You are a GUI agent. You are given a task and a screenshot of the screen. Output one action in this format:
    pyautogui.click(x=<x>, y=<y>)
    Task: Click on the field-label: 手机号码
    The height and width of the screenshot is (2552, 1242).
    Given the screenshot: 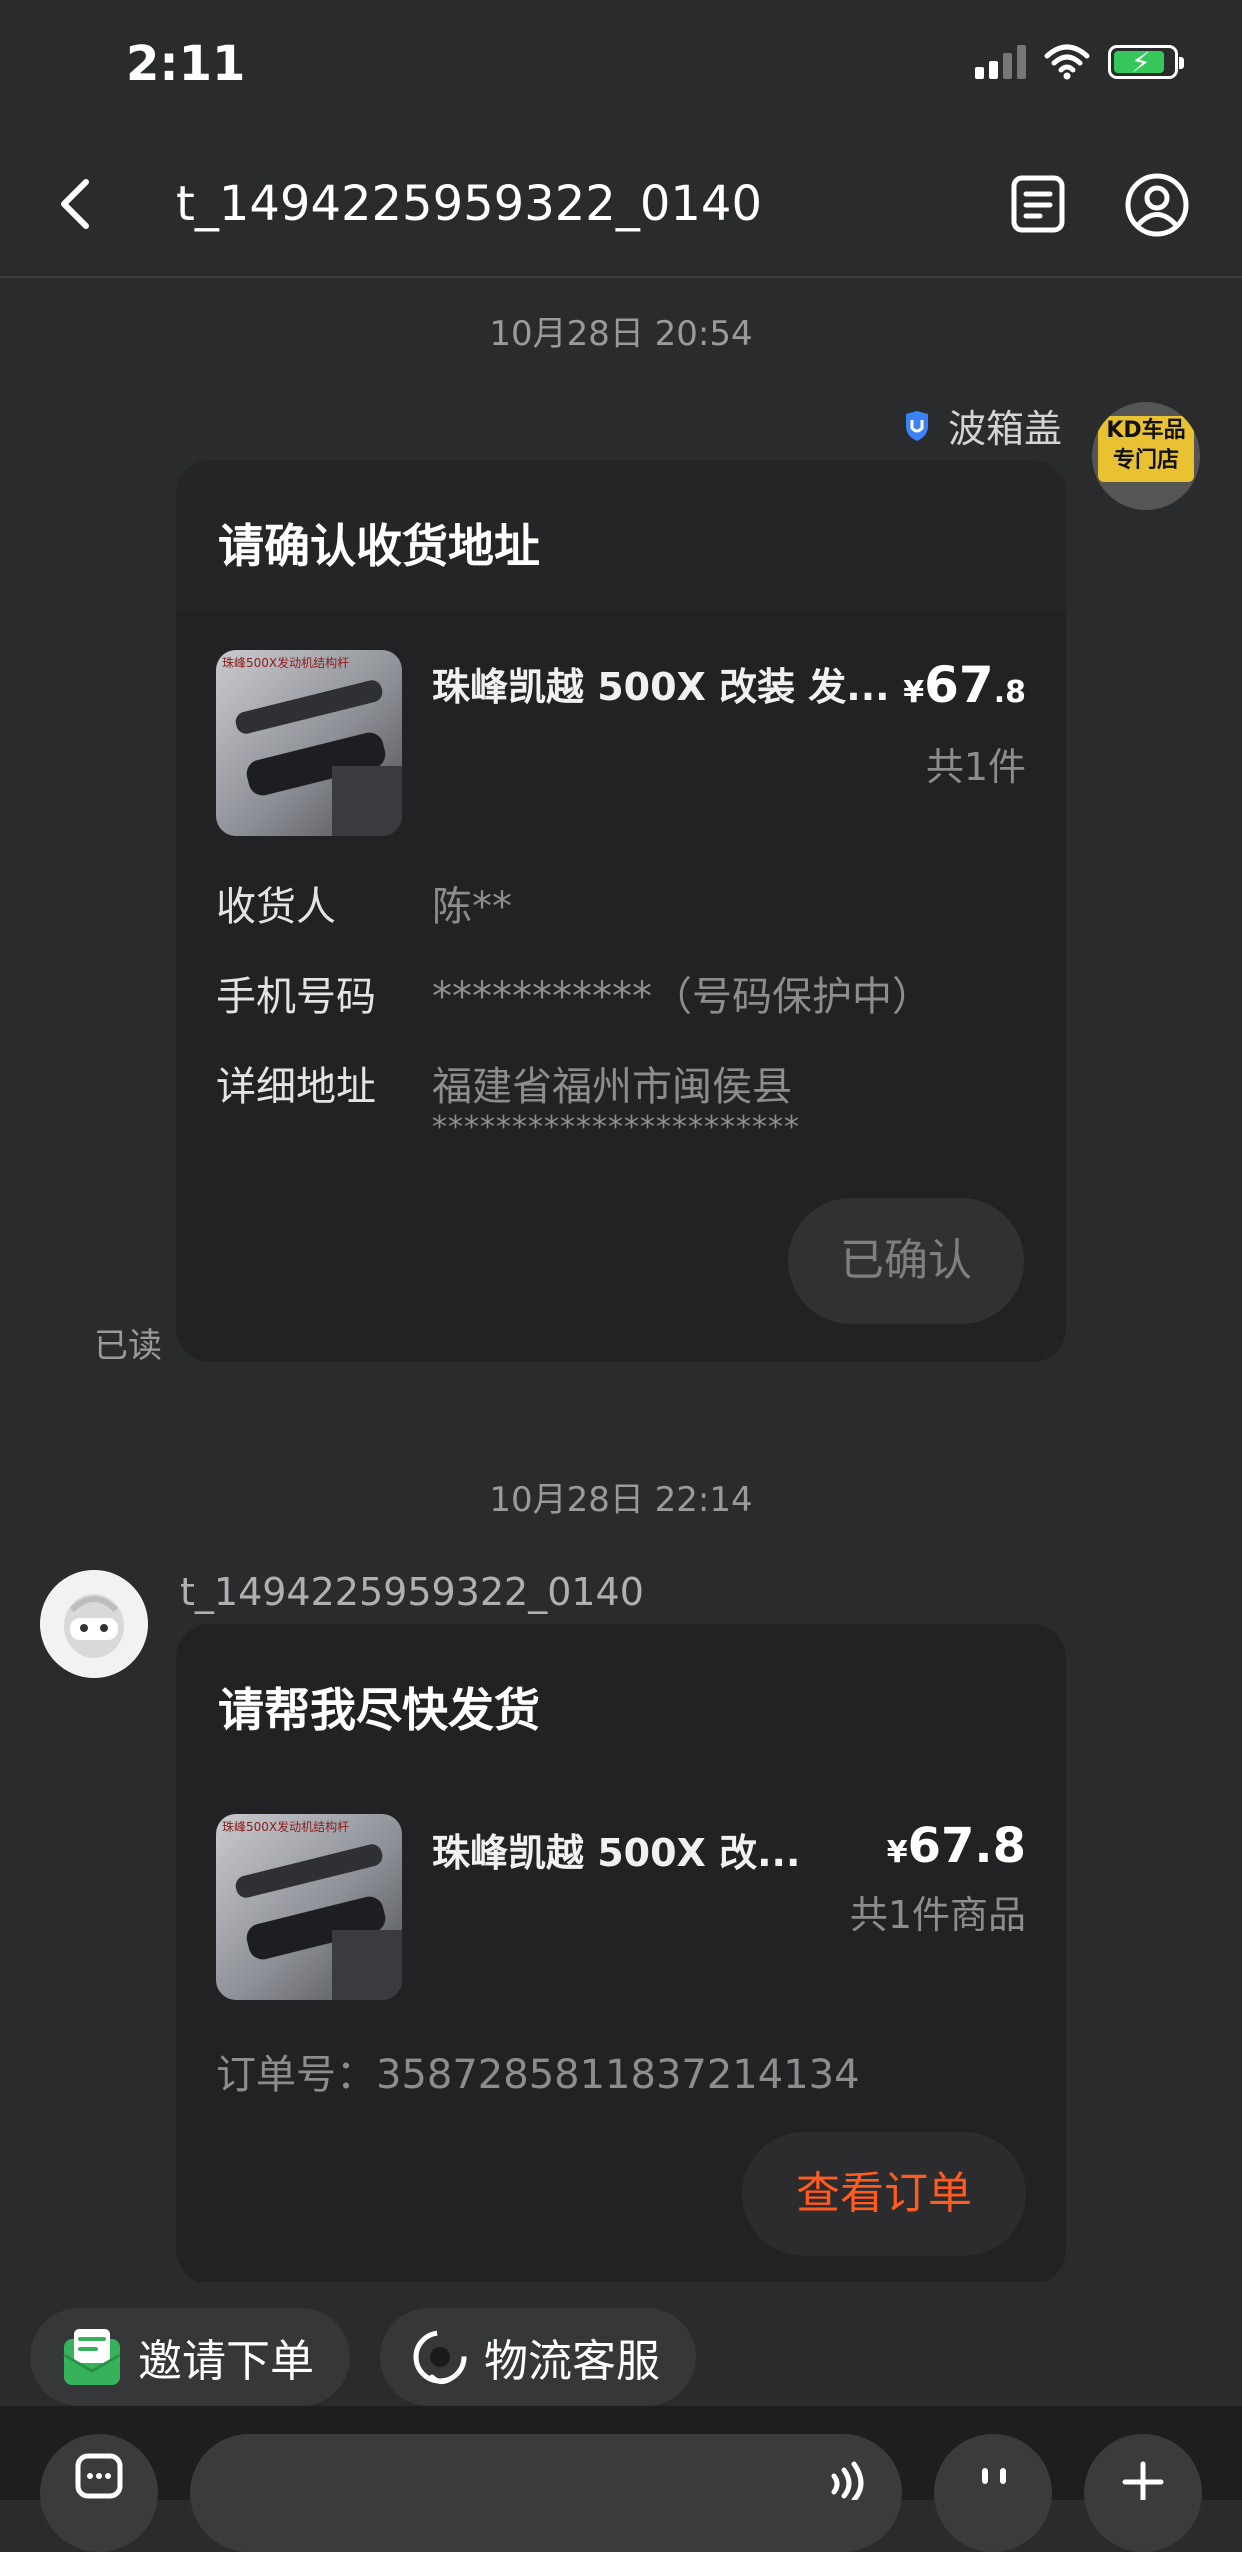 What is the action you would take?
    pyautogui.click(x=296, y=997)
    